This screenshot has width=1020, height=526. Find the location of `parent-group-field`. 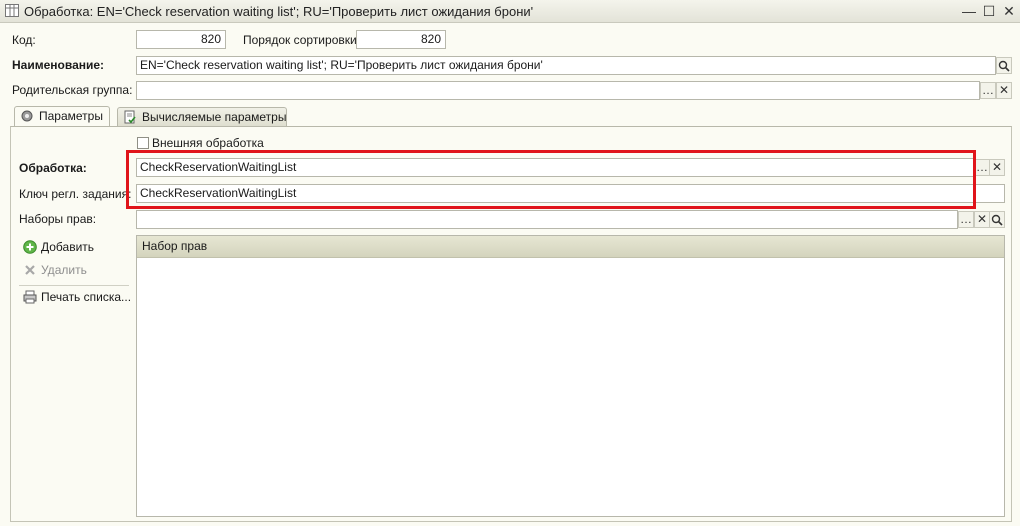

parent-group-field is located at coordinates (558, 90).